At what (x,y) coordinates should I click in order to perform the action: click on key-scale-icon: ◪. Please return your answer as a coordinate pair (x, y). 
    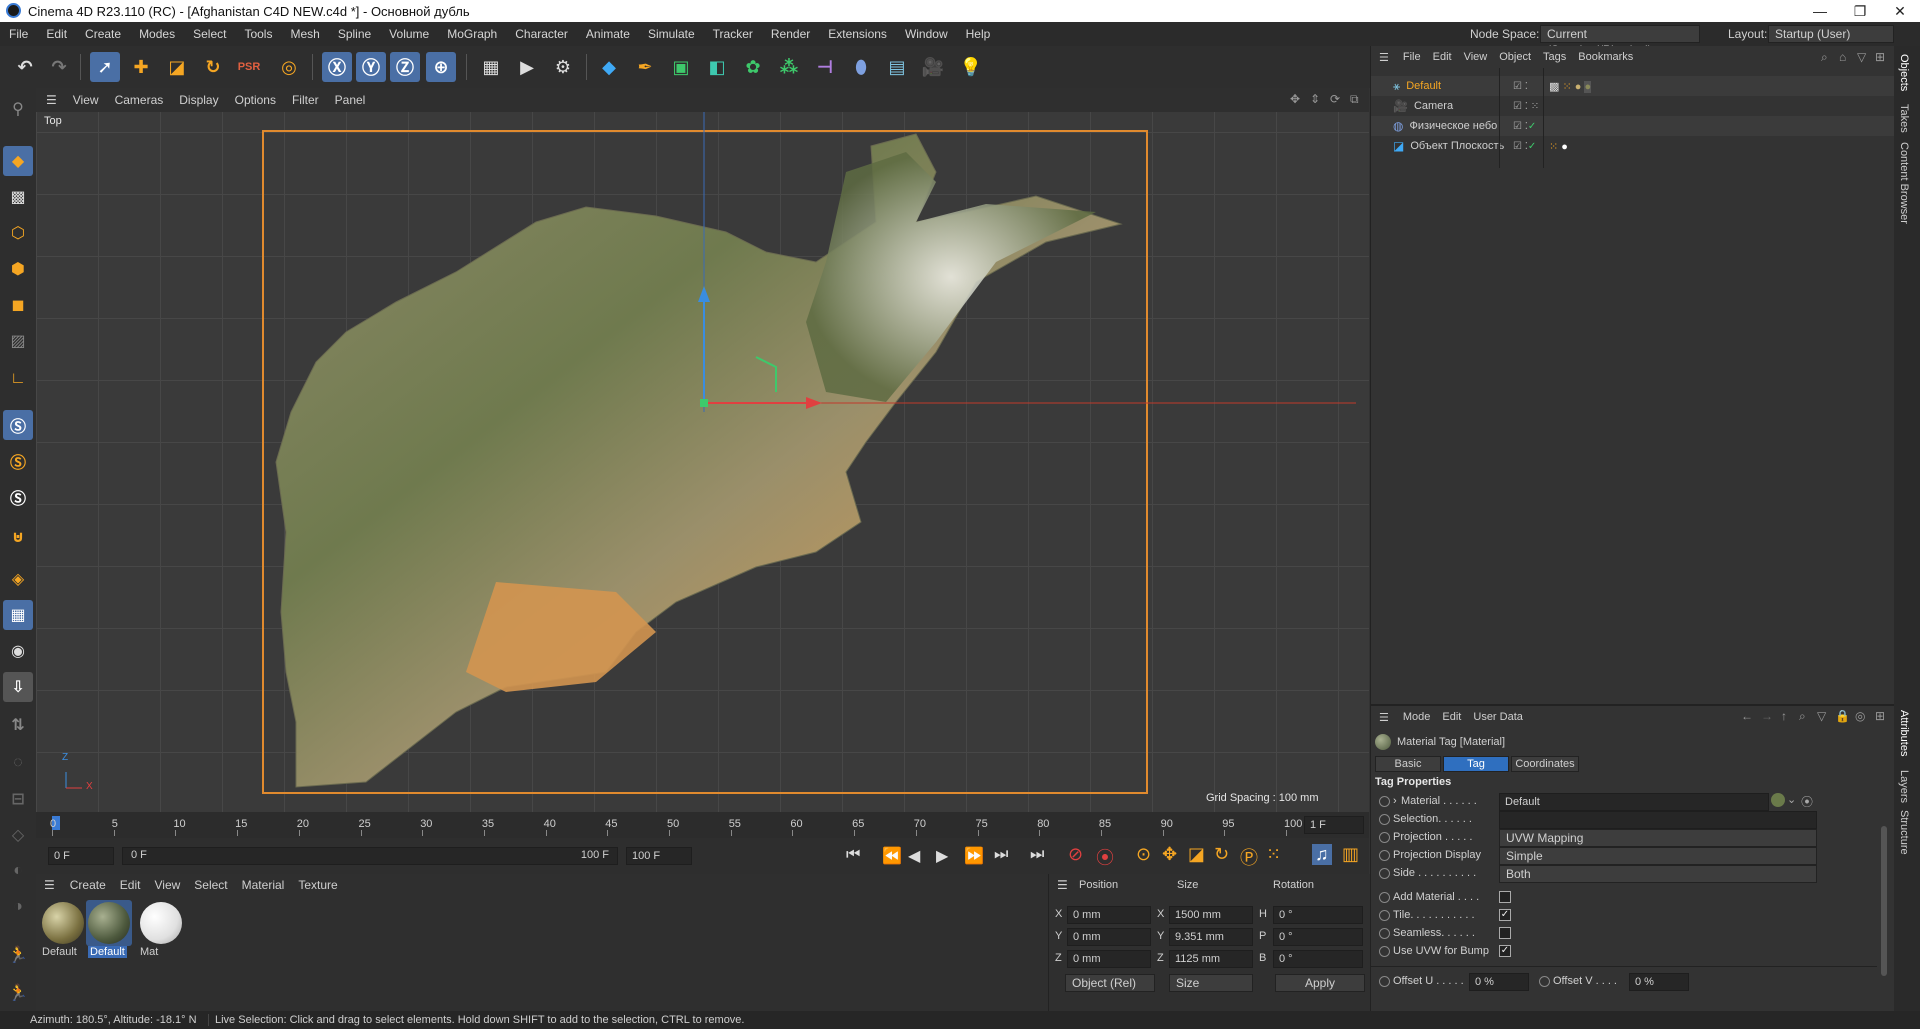
    Looking at the image, I should click on (1196, 854).